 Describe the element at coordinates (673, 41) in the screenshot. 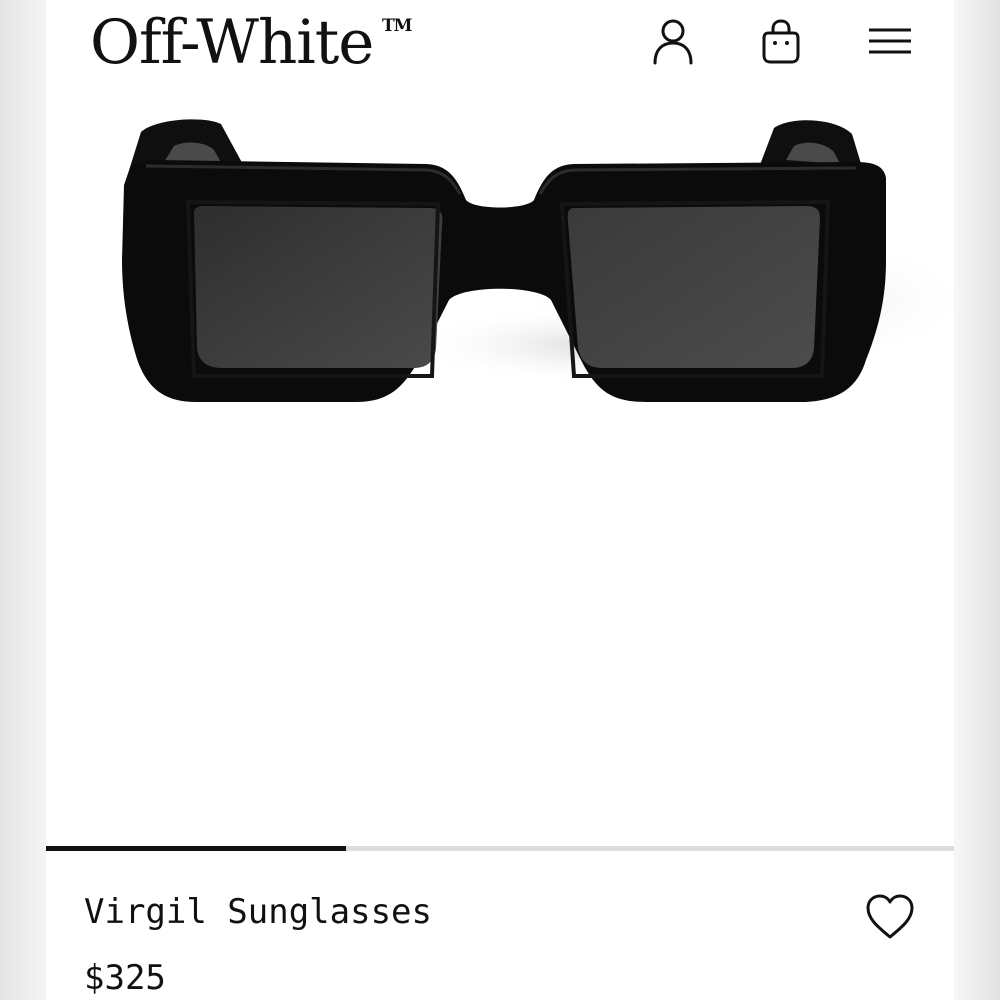

I see `user-icon` at that location.